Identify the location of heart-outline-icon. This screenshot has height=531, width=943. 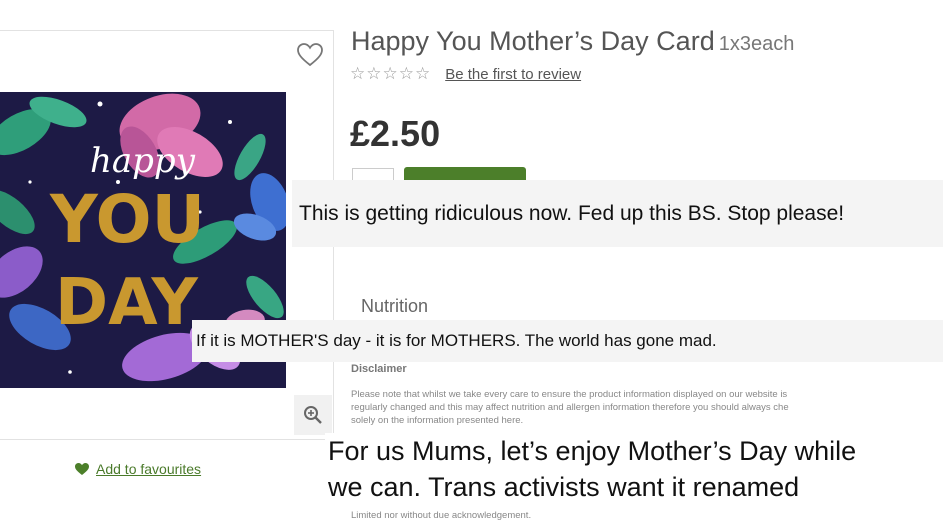
(310, 55).